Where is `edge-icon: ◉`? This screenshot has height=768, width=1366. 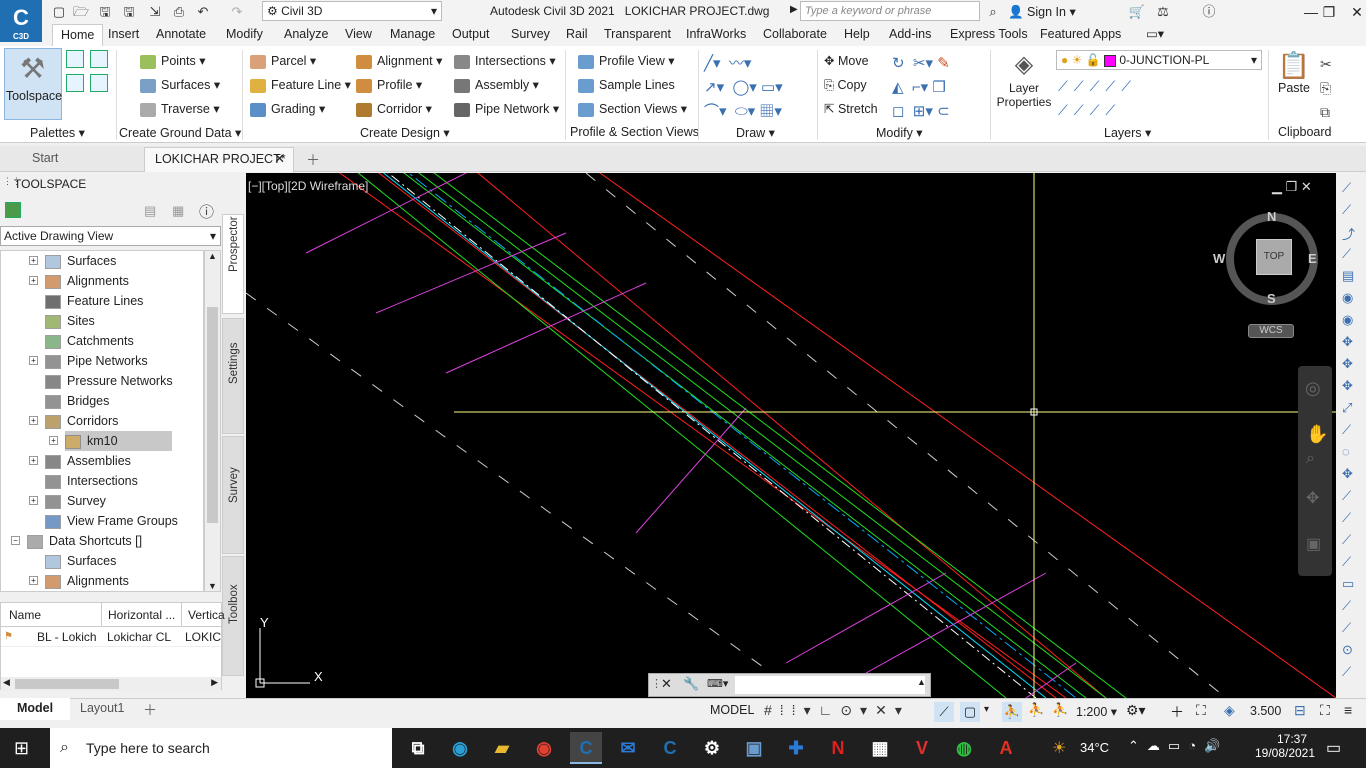 edge-icon: ◉ is located at coordinates (460, 748).